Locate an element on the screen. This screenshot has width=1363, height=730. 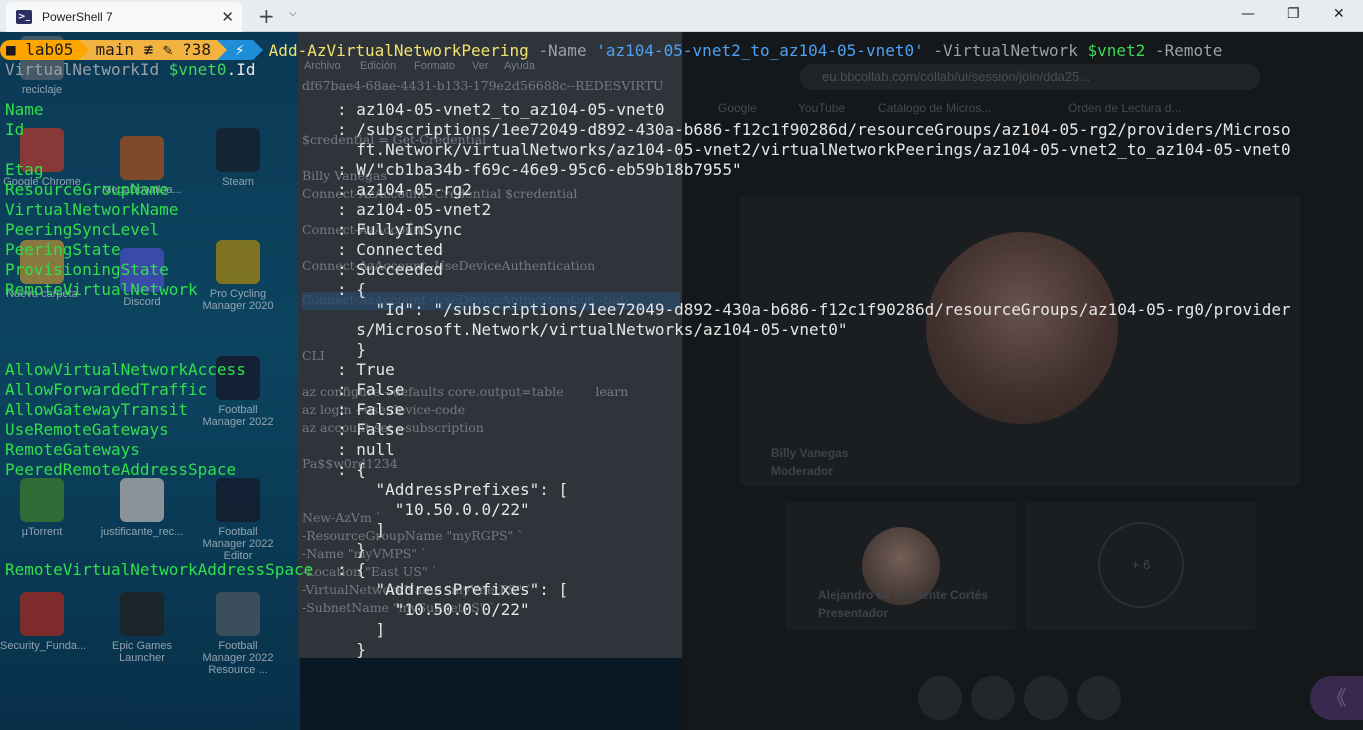
output-label: AllowGatewayTransit is located at coordinates (97, 409).